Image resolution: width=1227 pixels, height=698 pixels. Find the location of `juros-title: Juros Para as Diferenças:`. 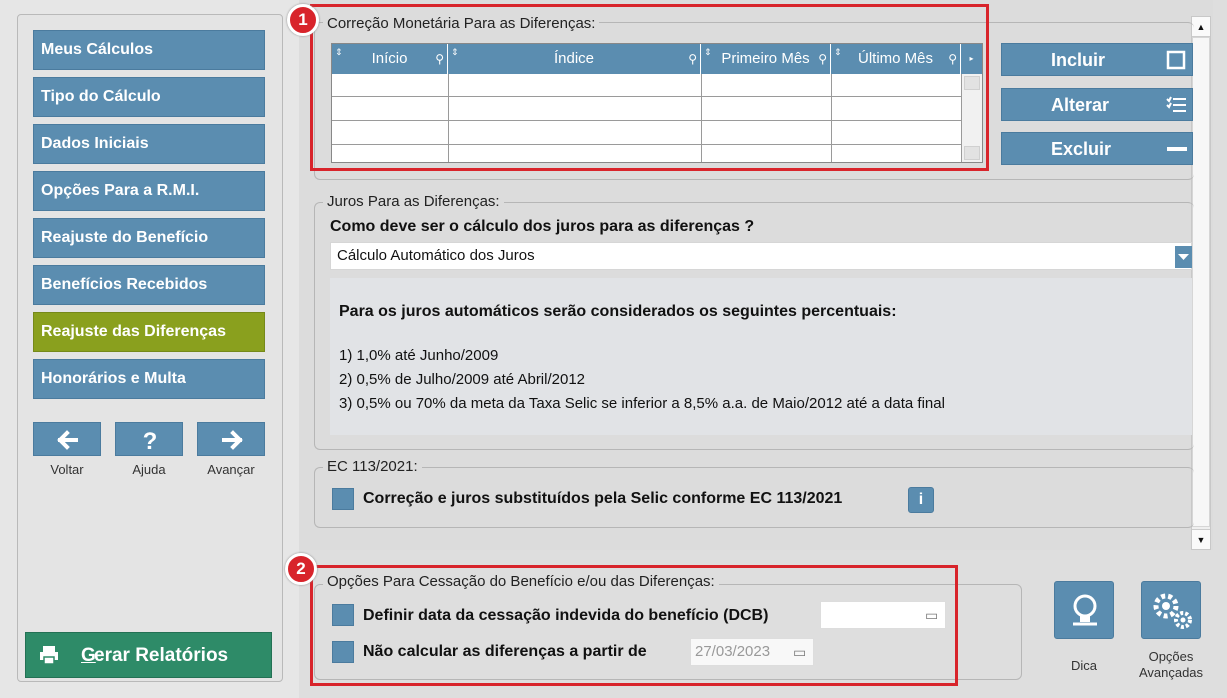

juros-title: Juros Para as Diferenças: is located at coordinates (413, 201).